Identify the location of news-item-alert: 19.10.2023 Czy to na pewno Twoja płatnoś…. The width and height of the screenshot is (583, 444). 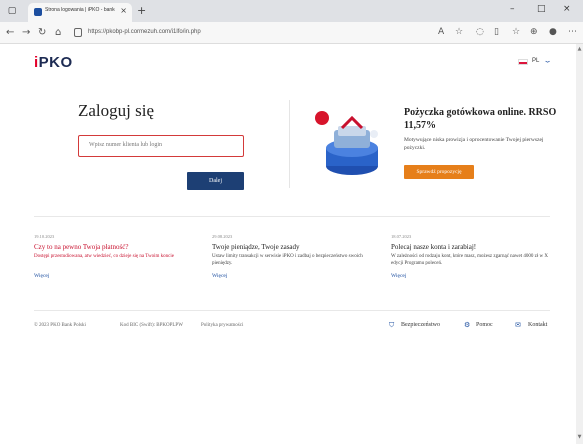
(114, 256).